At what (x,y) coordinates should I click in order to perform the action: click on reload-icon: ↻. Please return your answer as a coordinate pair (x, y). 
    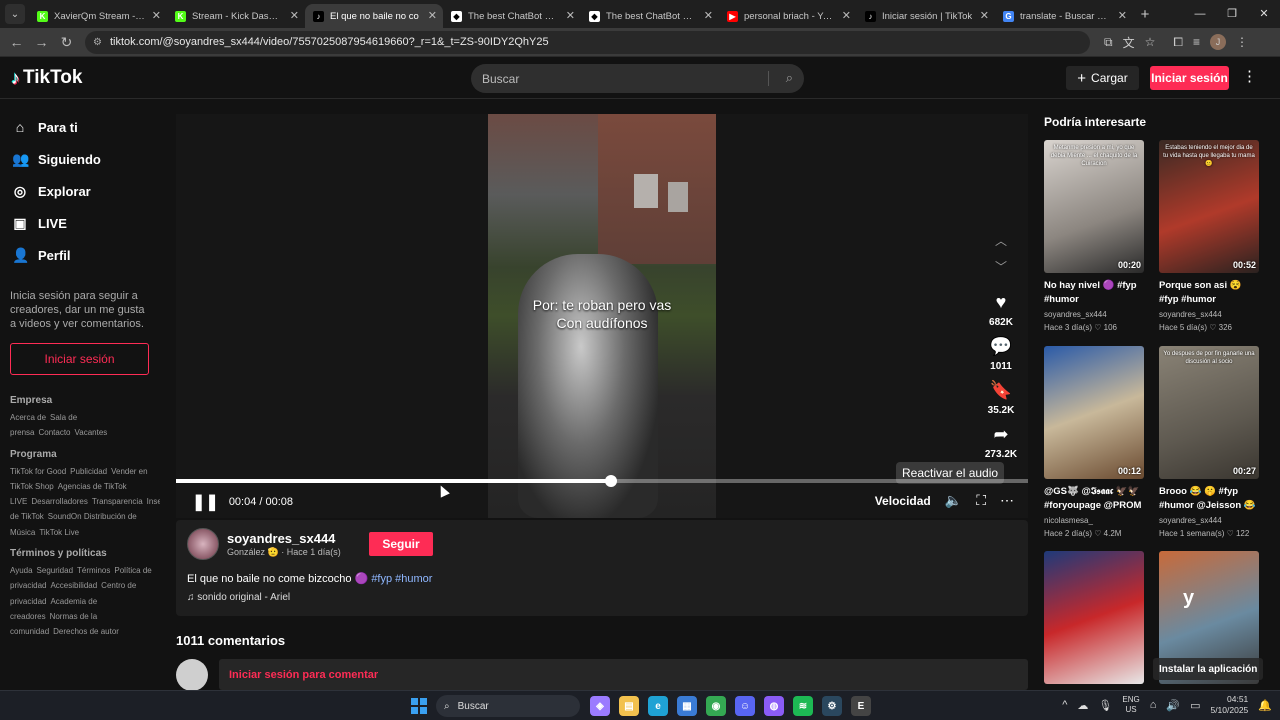
    Looking at the image, I should click on (66, 42).